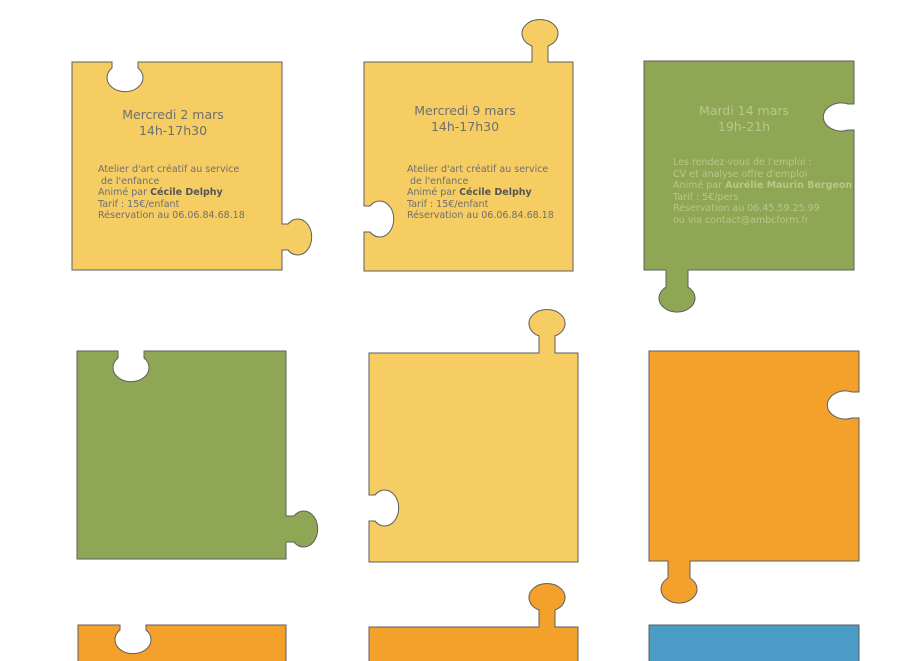  I want to click on event-host: Animé par Aurélie Maurin Bergeon, so click(763, 186).